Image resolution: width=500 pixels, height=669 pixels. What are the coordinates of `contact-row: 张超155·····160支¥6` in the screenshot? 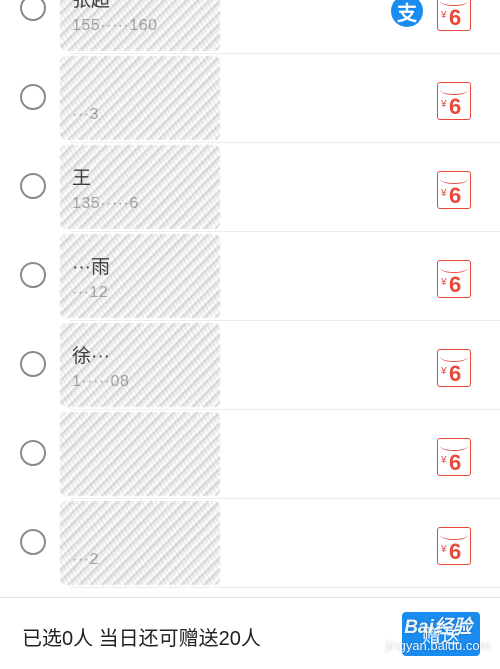 It's located at (250, 27).